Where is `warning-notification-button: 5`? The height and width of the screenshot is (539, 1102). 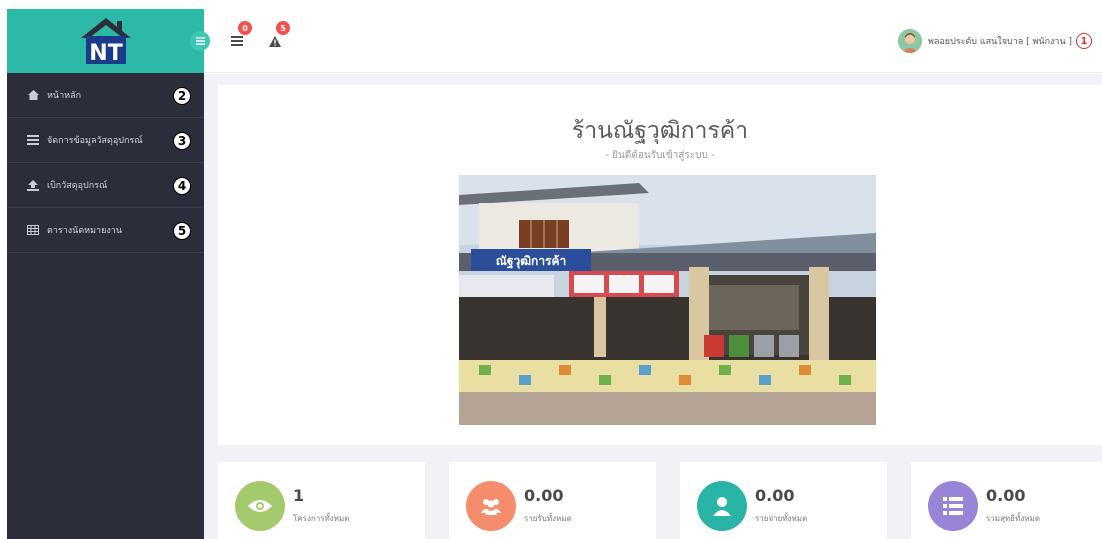
warning-notification-button: 5 is located at coordinates (277, 36).